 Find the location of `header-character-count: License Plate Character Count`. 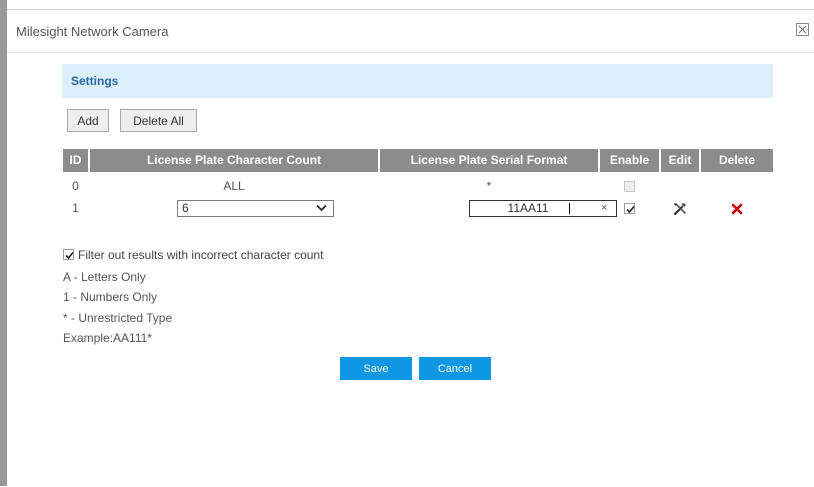

header-character-count: License Plate Character Count is located at coordinates (234, 160).